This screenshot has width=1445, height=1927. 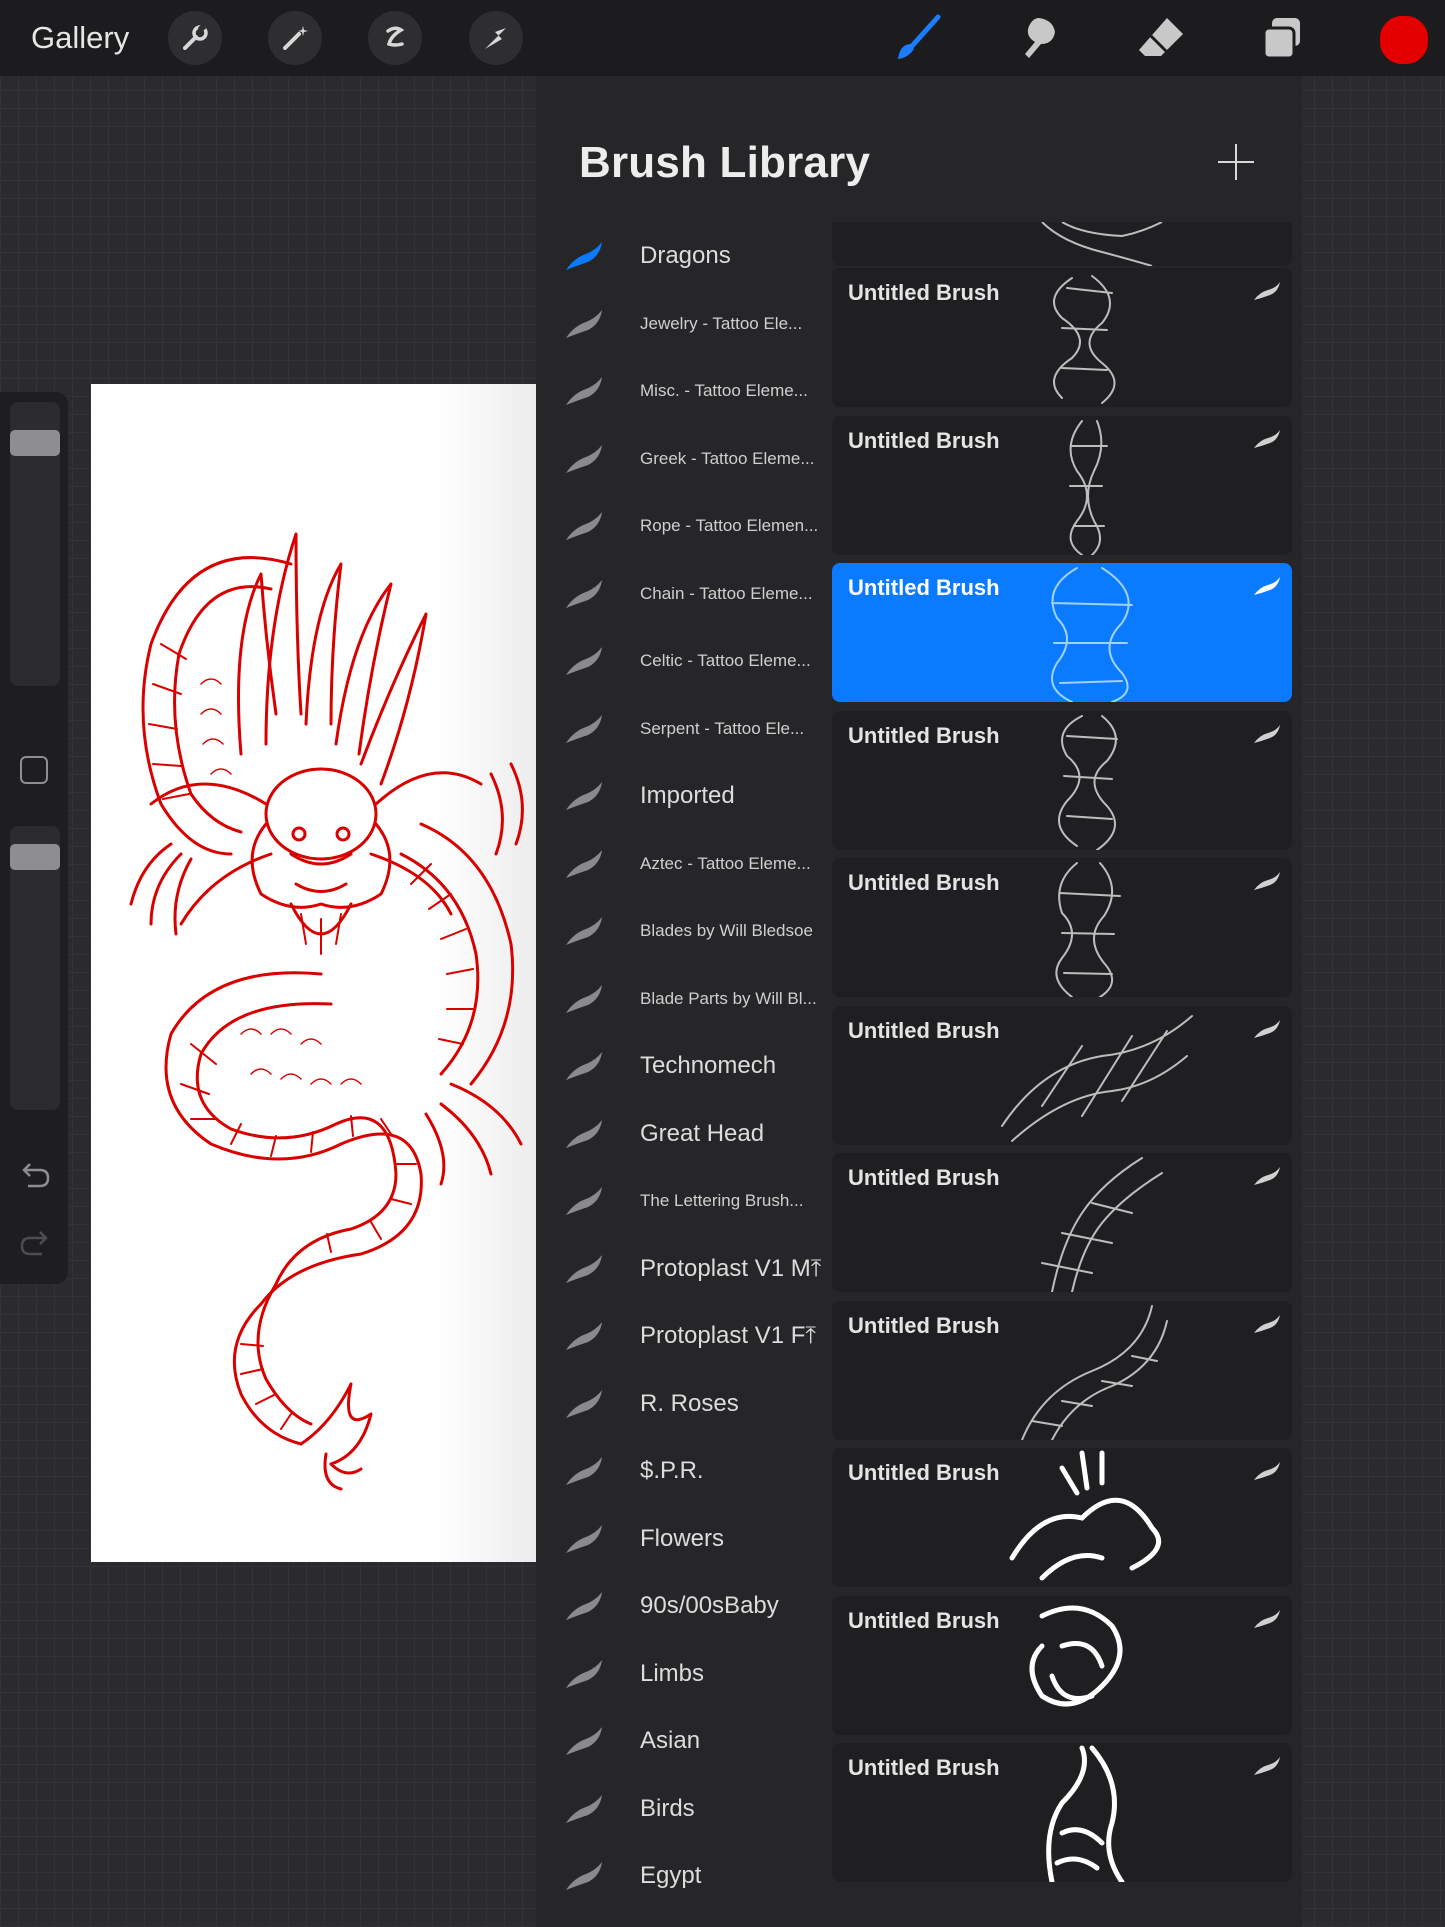 I want to click on brush-set-item: Limbs, so click(x=681, y=1673).